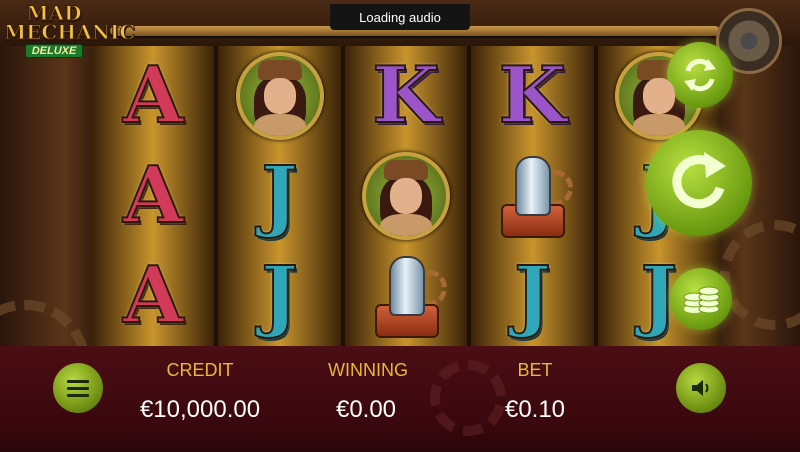 This screenshot has width=800, height=452. Describe the element at coordinates (200, 409) in the screenshot. I see `credit-value: €10,000.00` at that location.